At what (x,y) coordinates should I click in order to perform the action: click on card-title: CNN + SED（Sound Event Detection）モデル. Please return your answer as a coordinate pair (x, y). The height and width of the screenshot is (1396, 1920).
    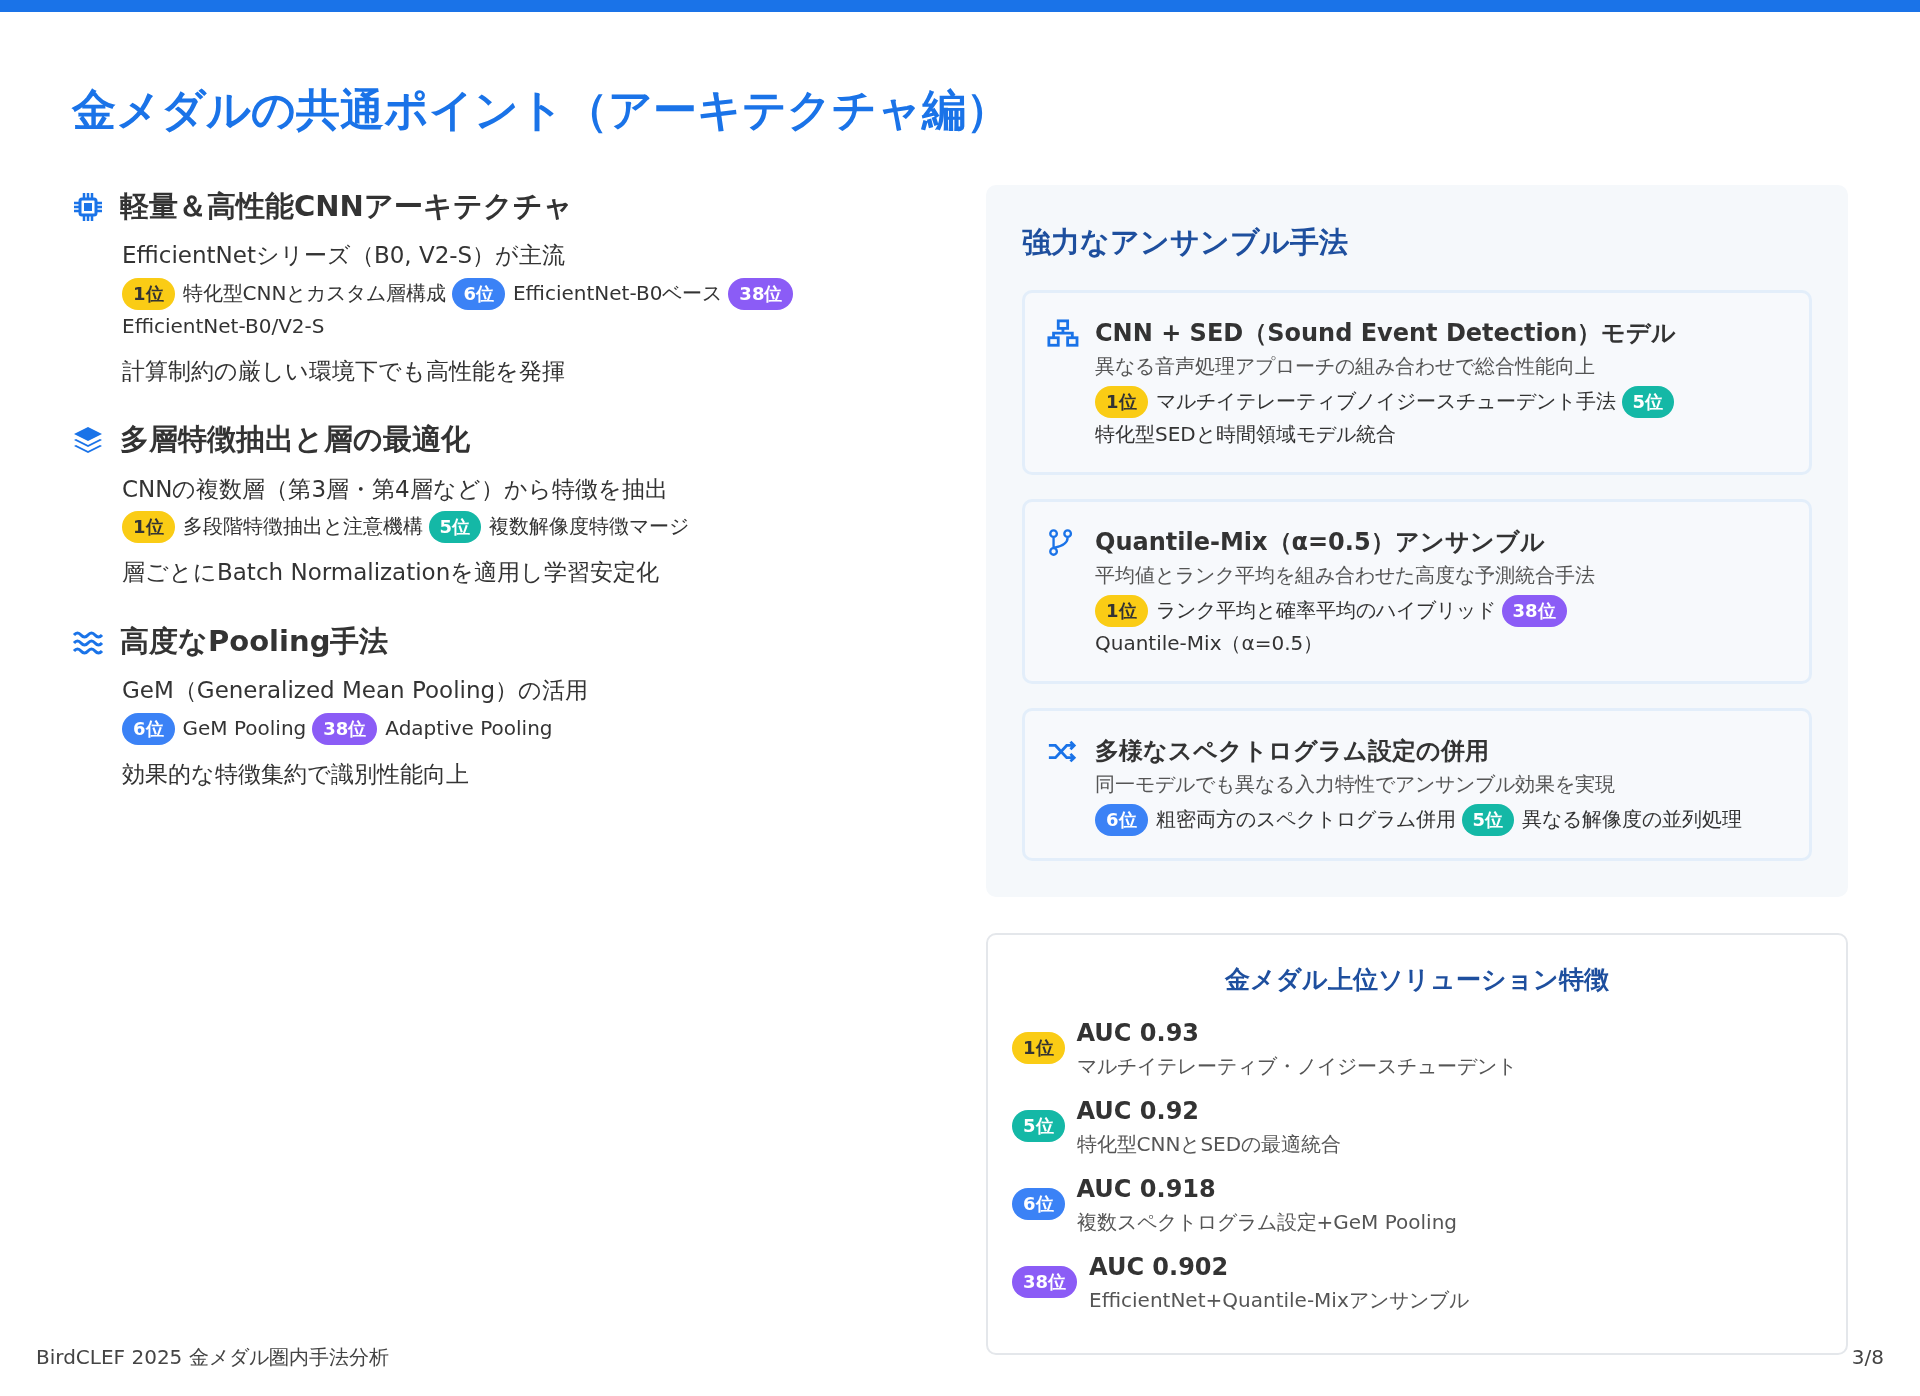
    Looking at the image, I should click on (1386, 334).